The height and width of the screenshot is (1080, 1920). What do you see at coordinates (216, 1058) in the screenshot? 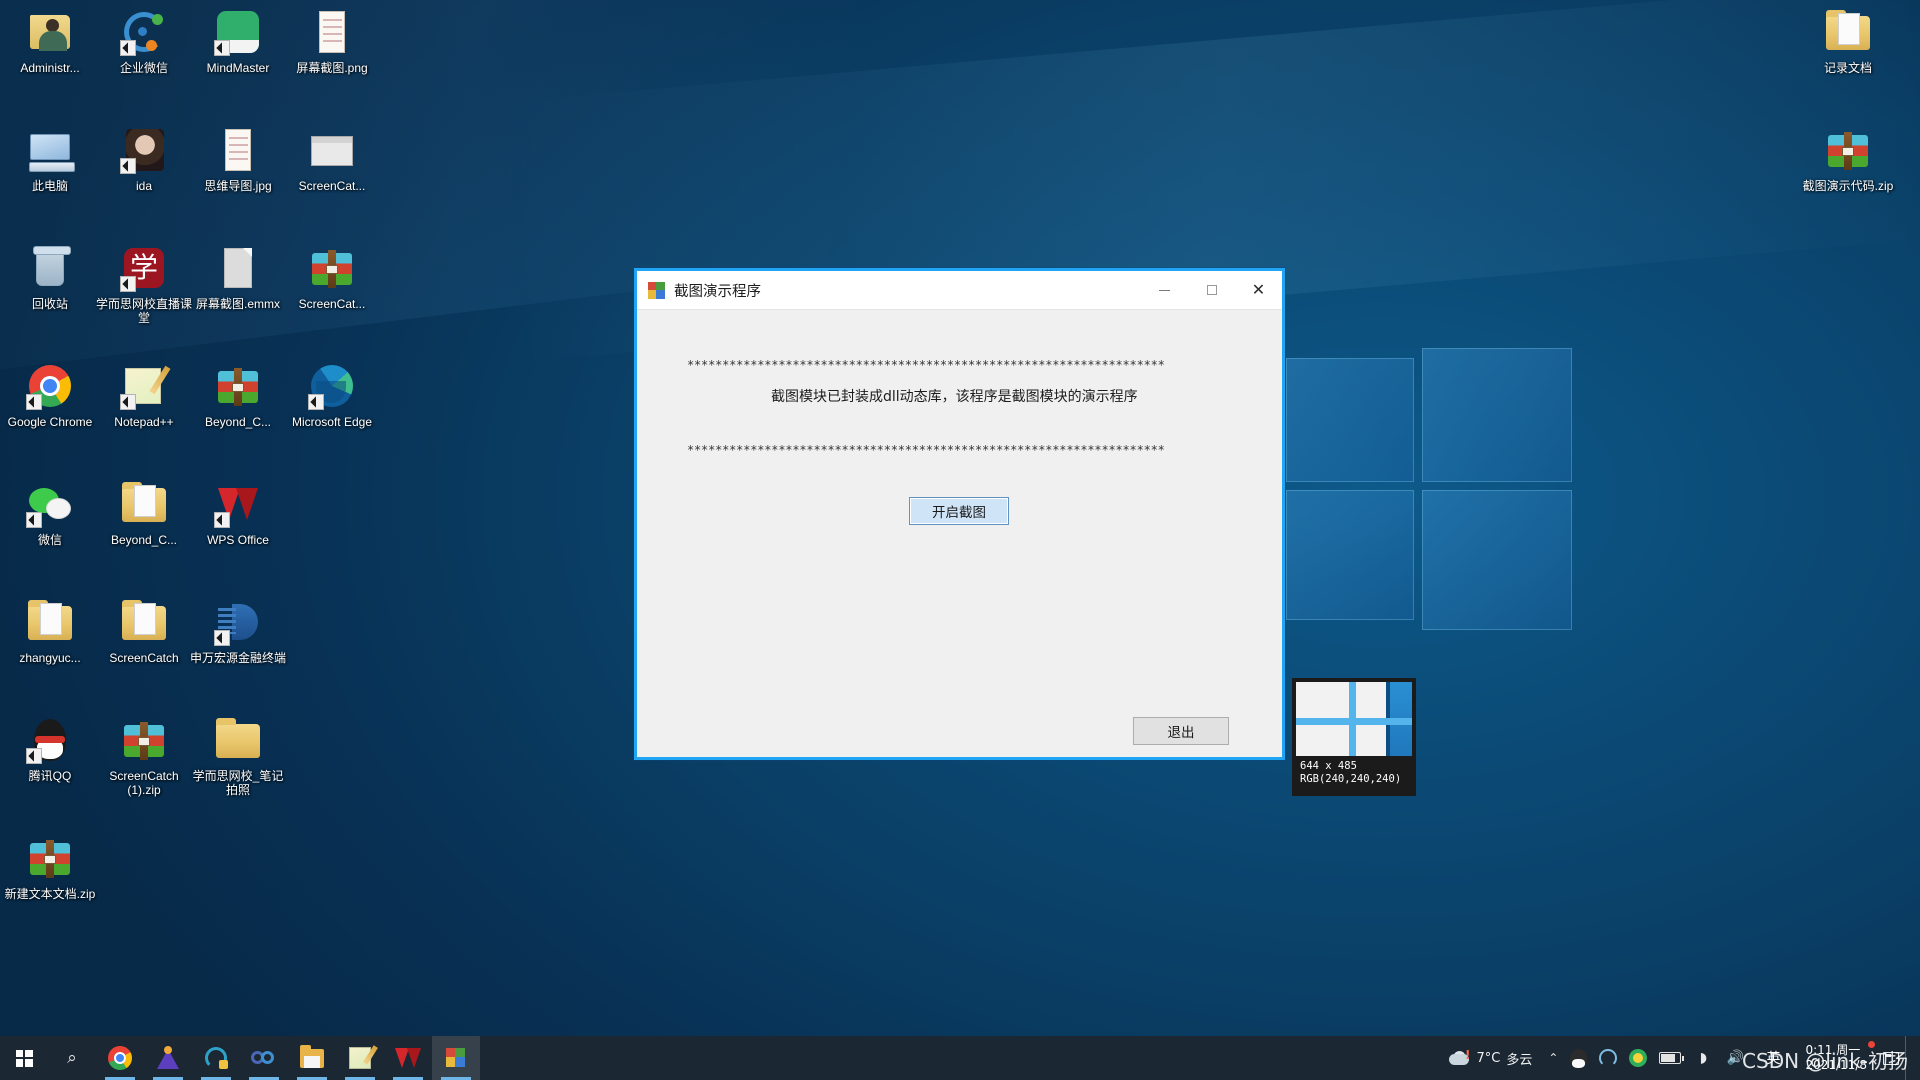
I see `taskbar-item-qq-browser` at bounding box center [216, 1058].